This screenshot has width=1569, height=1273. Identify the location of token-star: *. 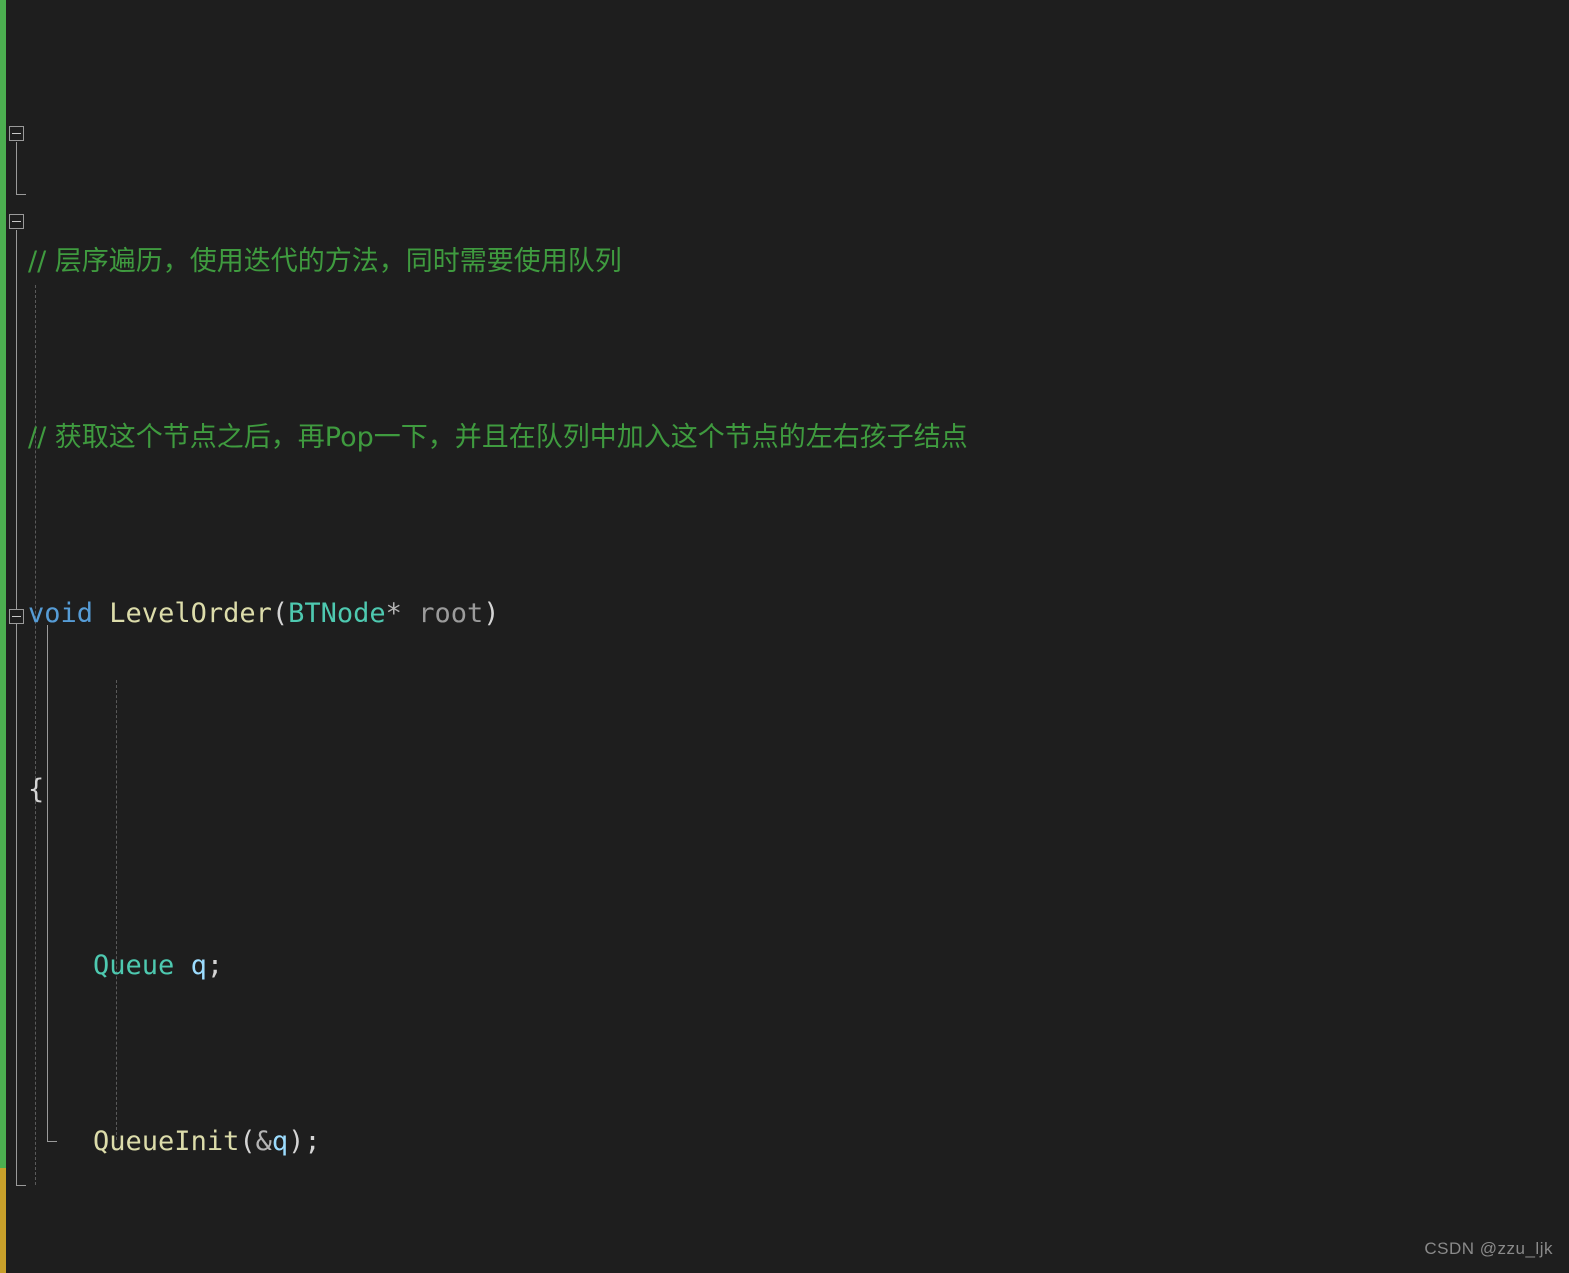
(393, 613).